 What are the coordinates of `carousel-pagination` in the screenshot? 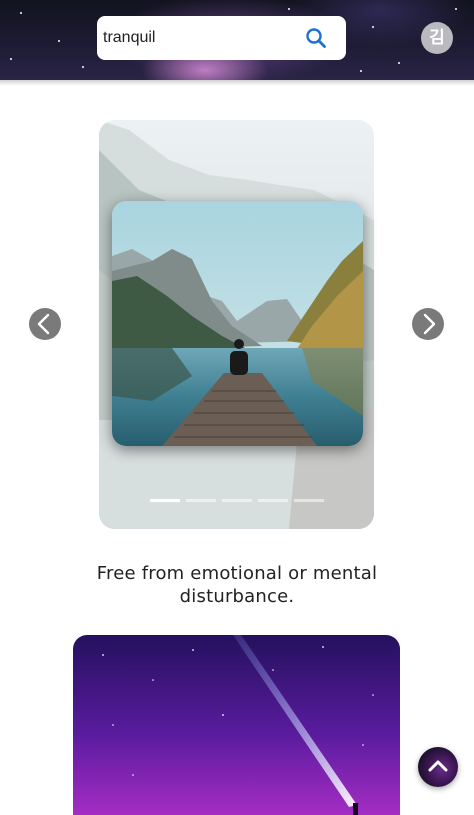 It's located at (240, 500).